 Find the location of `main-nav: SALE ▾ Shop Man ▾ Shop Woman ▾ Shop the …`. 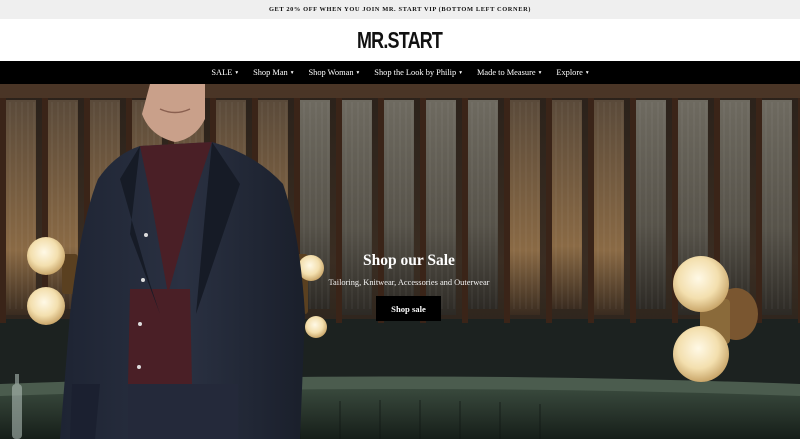

main-nav: SALE ▾ Shop Man ▾ Shop Woman ▾ Shop the … is located at coordinates (400, 72).